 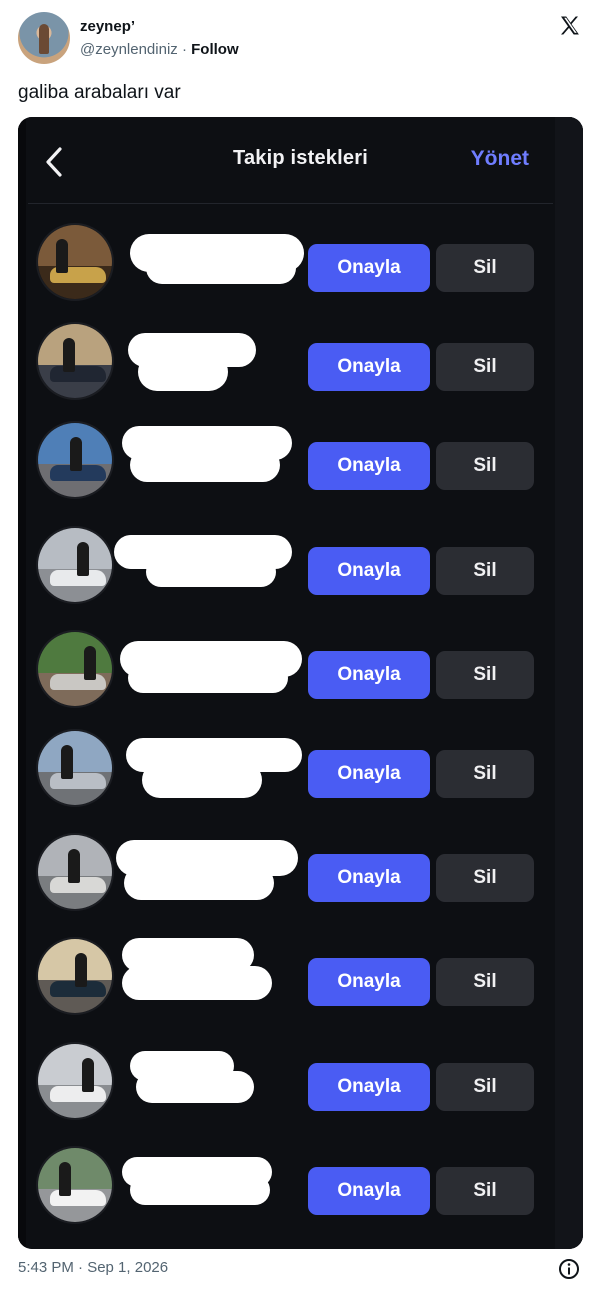 I want to click on author-name: zeynep’, so click(x=107, y=26).